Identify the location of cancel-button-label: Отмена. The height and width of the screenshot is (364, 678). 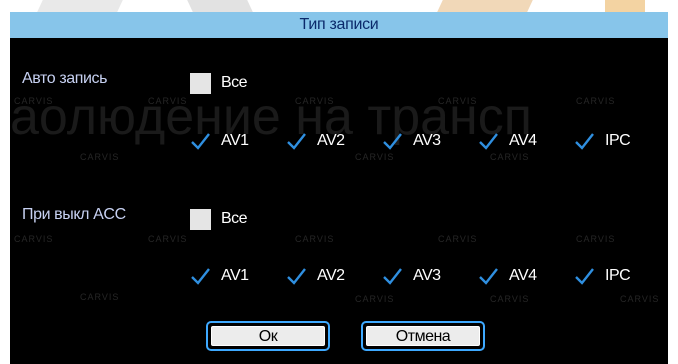
(423, 336).